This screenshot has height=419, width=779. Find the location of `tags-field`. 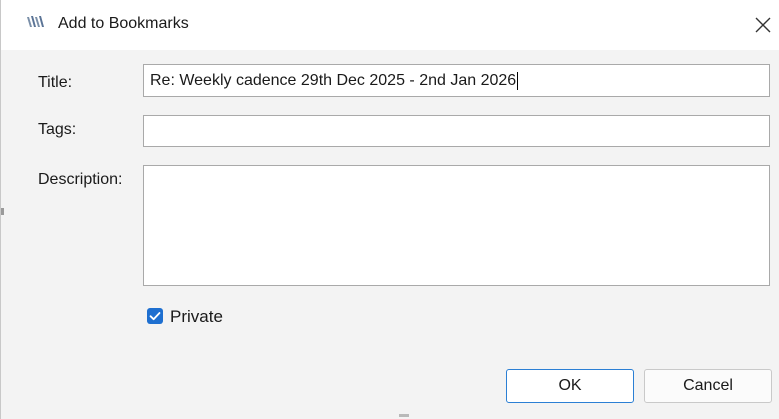

tags-field is located at coordinates (456, 131).